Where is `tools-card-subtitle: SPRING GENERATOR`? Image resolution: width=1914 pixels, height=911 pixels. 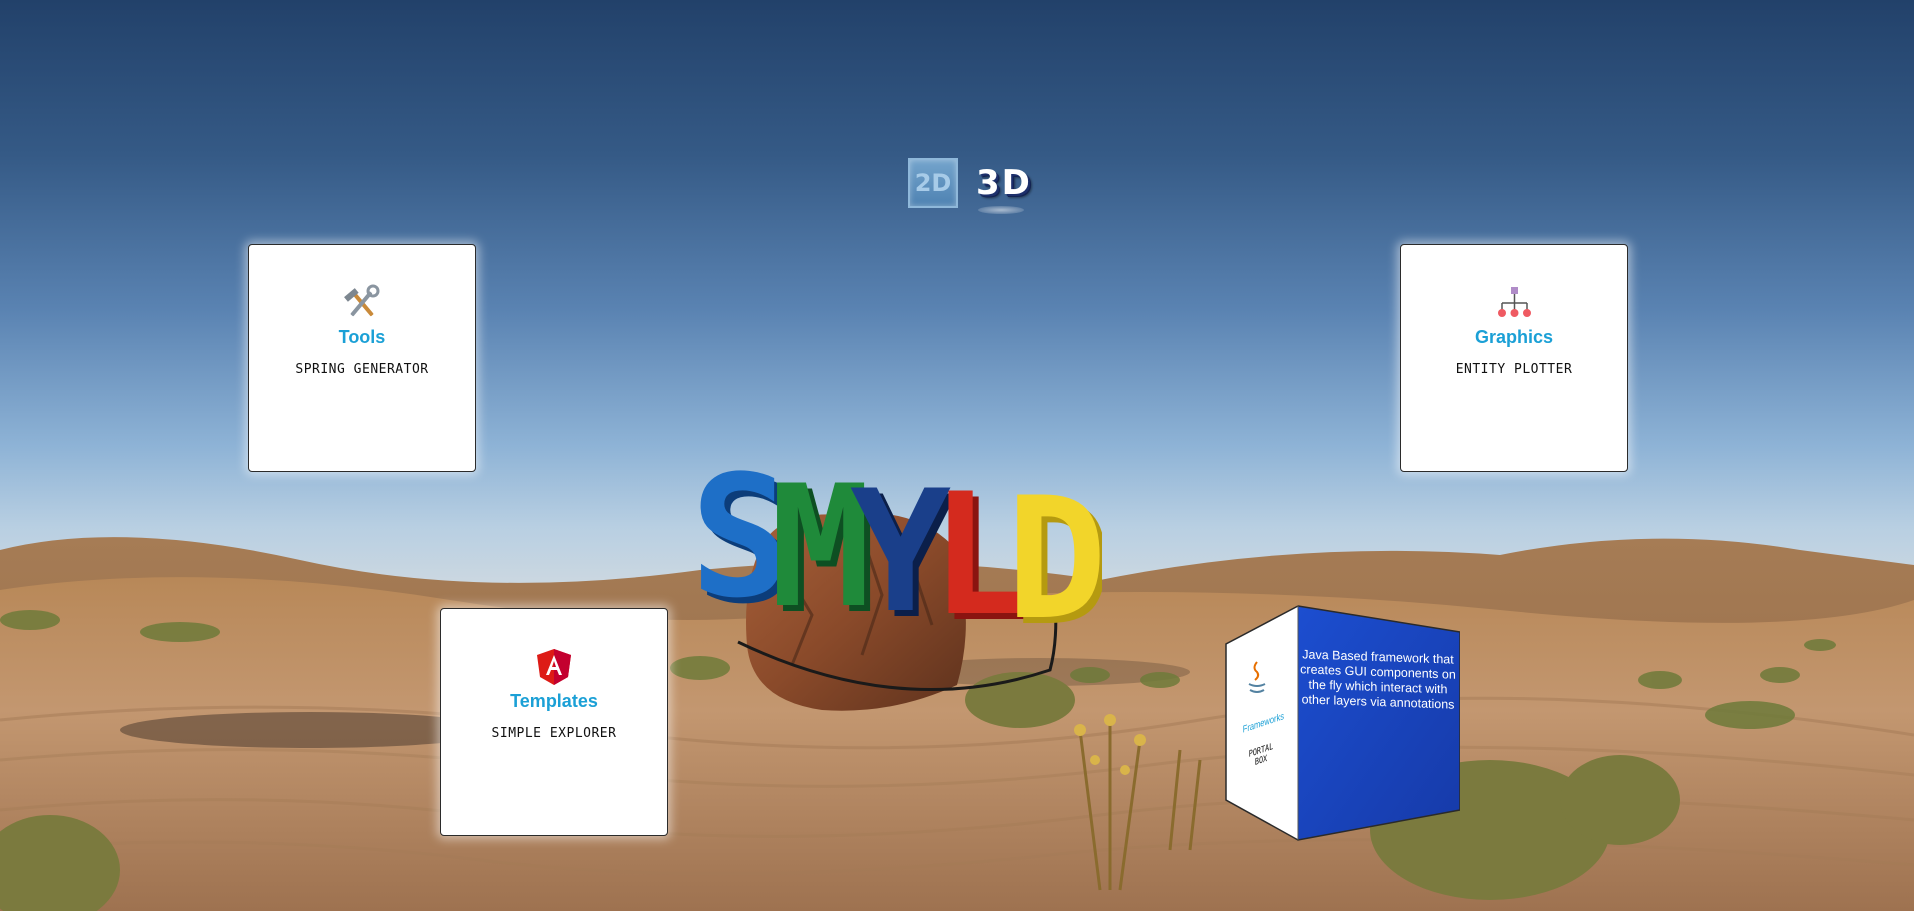
tools-card-subtitle: SPRING GENERATOR is located at coordinates (362, 369).